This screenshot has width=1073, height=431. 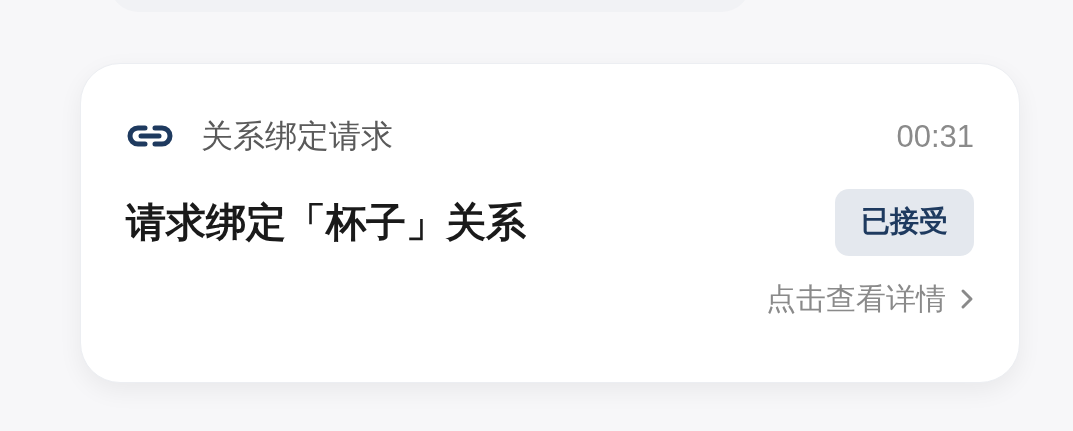 I want to click on request-title: 请求绑定「杯子」关系, so click(x=326, y=222).